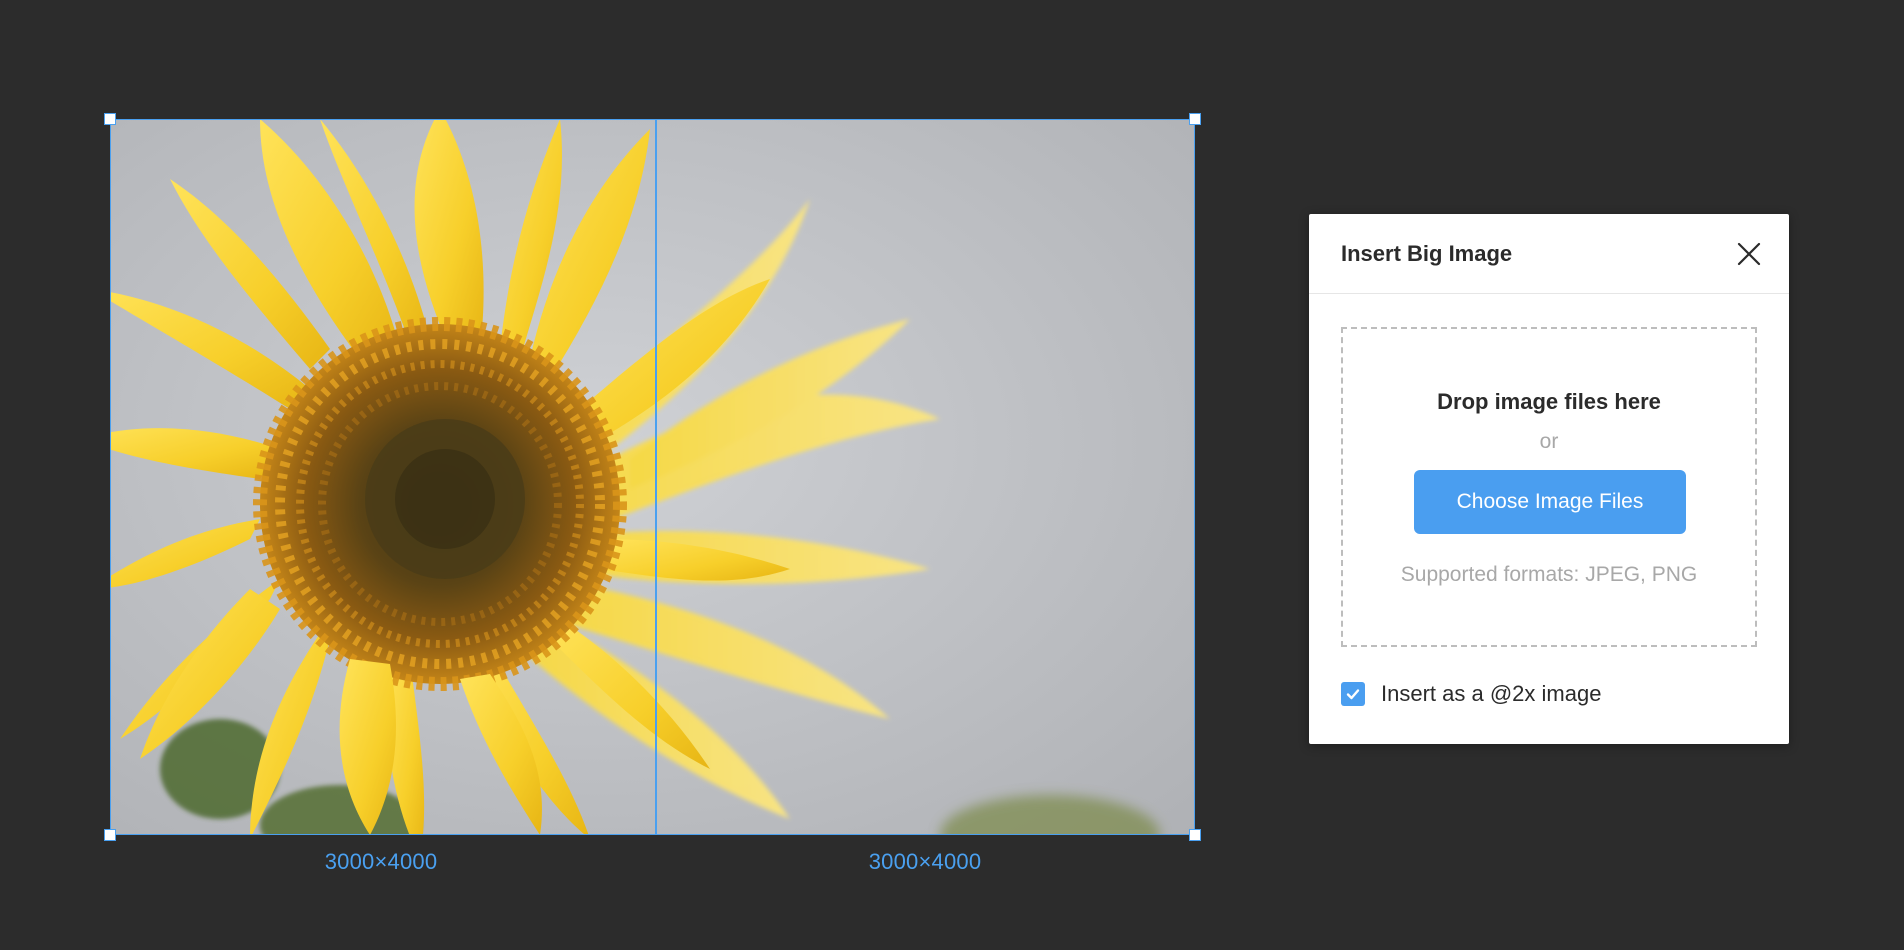  I want to click on close-button, so click(1749, 254).